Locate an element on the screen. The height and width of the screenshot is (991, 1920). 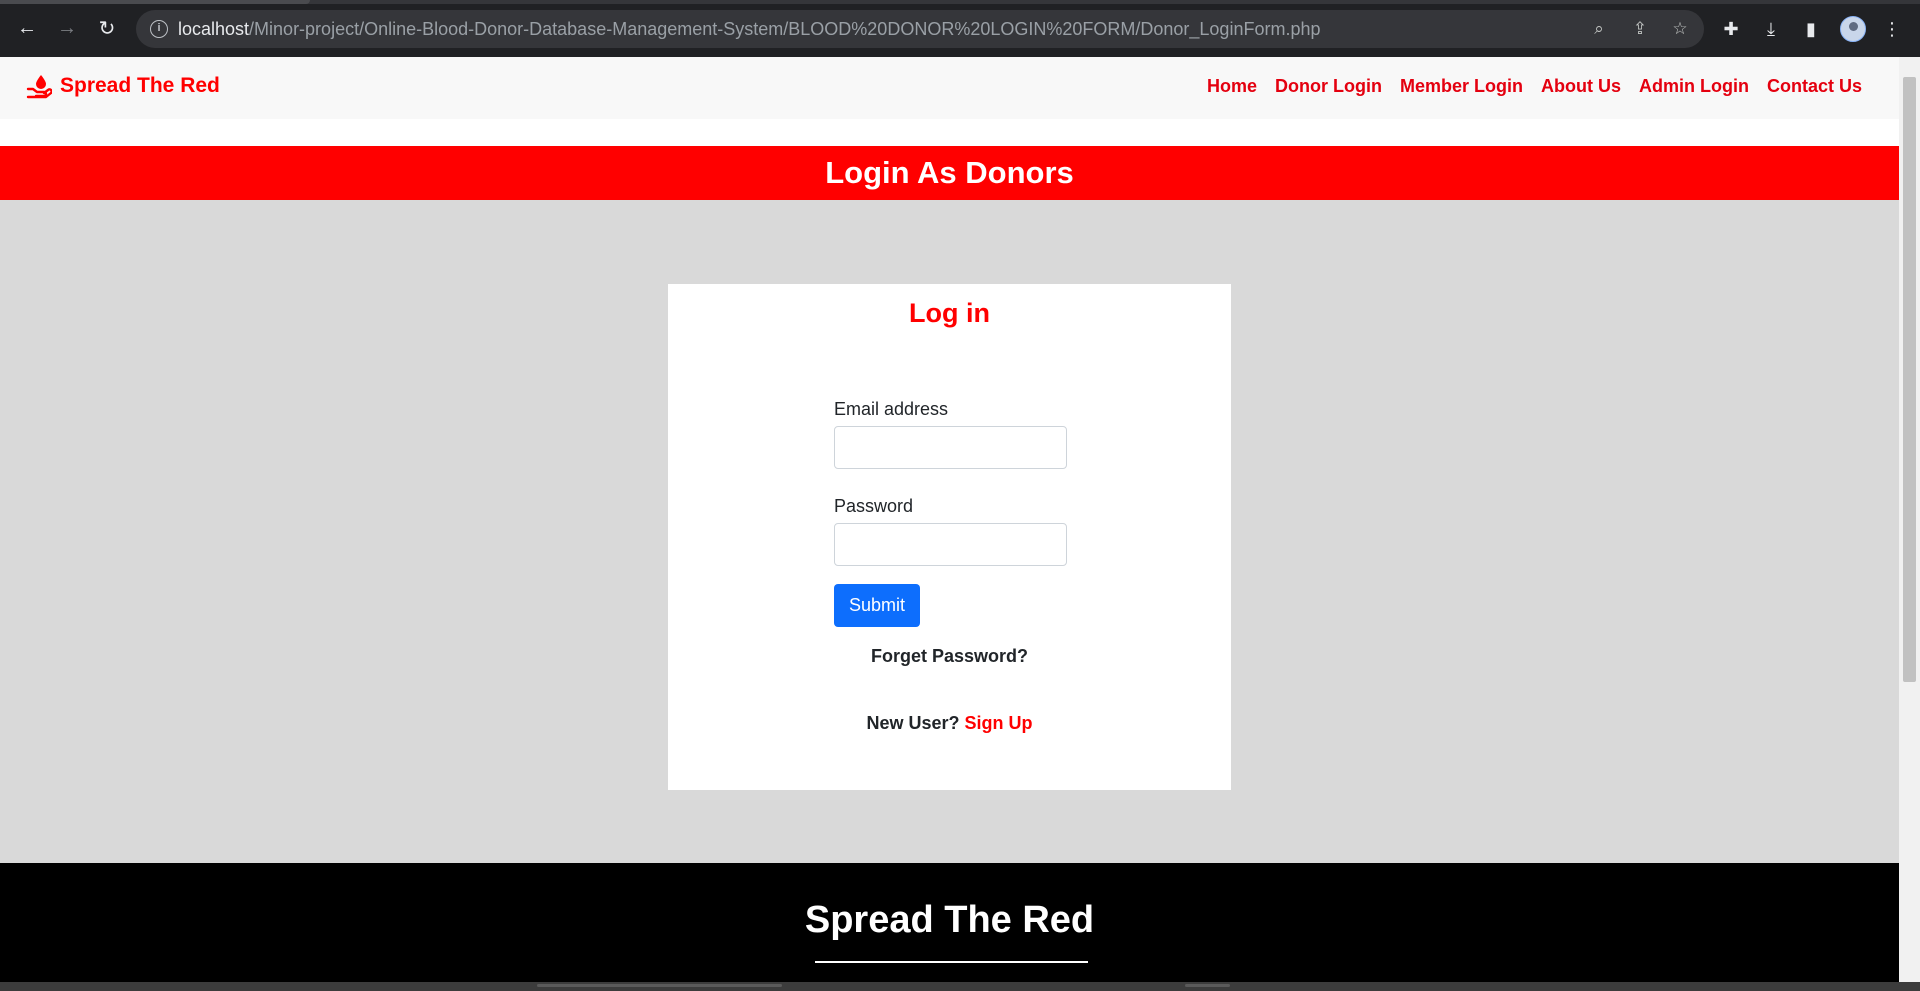
active-tab-indicator is located at coordinates (155, 2).